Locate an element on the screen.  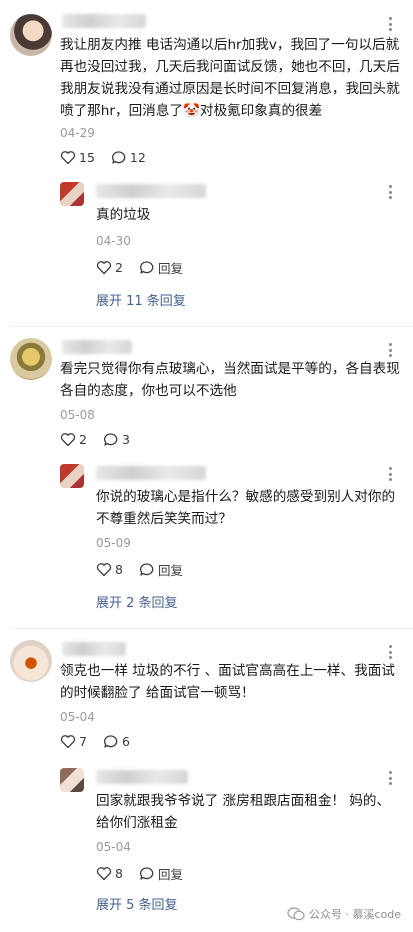
reply-actions: 2 回复 is located at coordinates (147, 267).